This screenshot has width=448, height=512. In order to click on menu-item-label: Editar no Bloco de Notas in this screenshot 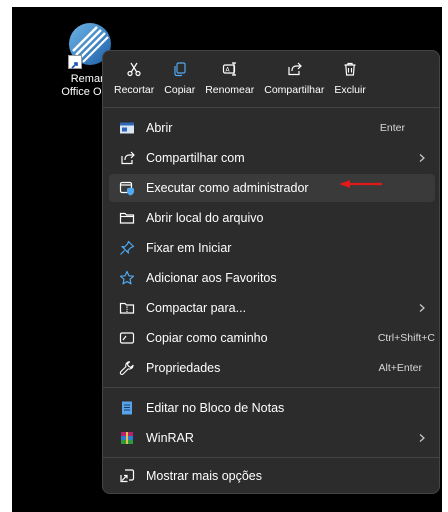, I will do `click(215, 408)`.